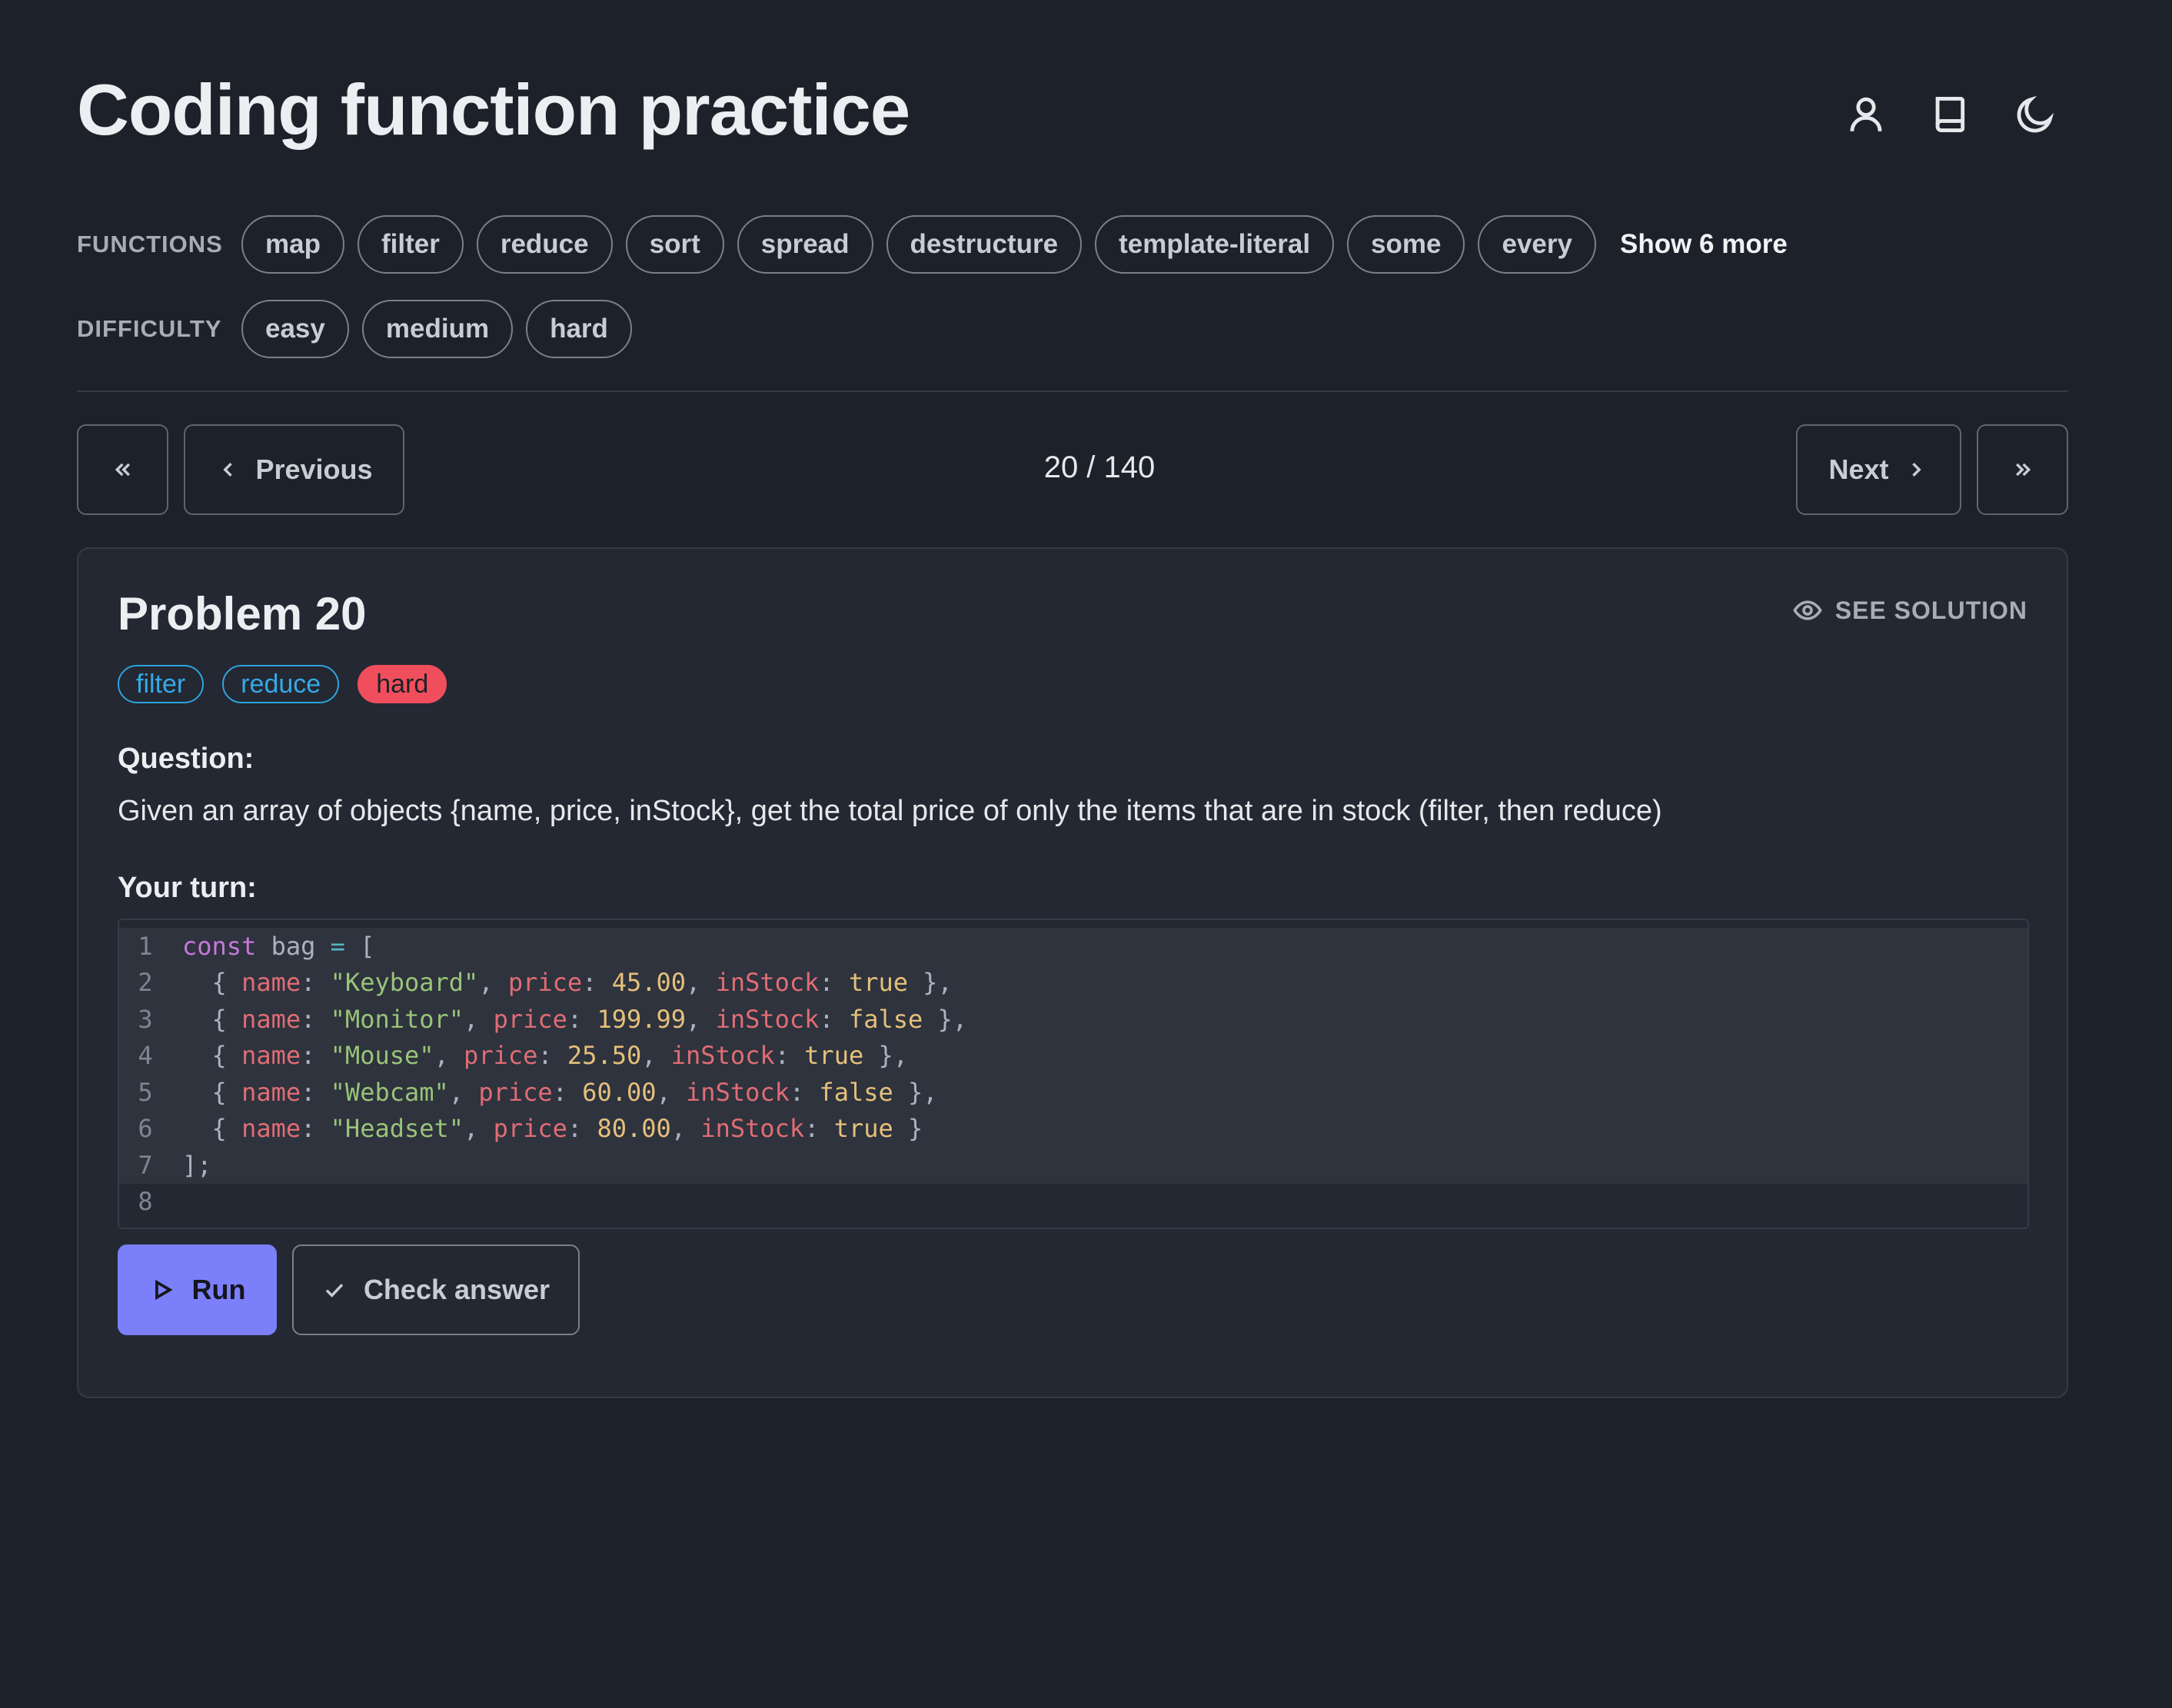 The height and width of the screenshot is (1708, 2172). I want to click on difficulty-label: DIFFICULTY, so click(150, 328).